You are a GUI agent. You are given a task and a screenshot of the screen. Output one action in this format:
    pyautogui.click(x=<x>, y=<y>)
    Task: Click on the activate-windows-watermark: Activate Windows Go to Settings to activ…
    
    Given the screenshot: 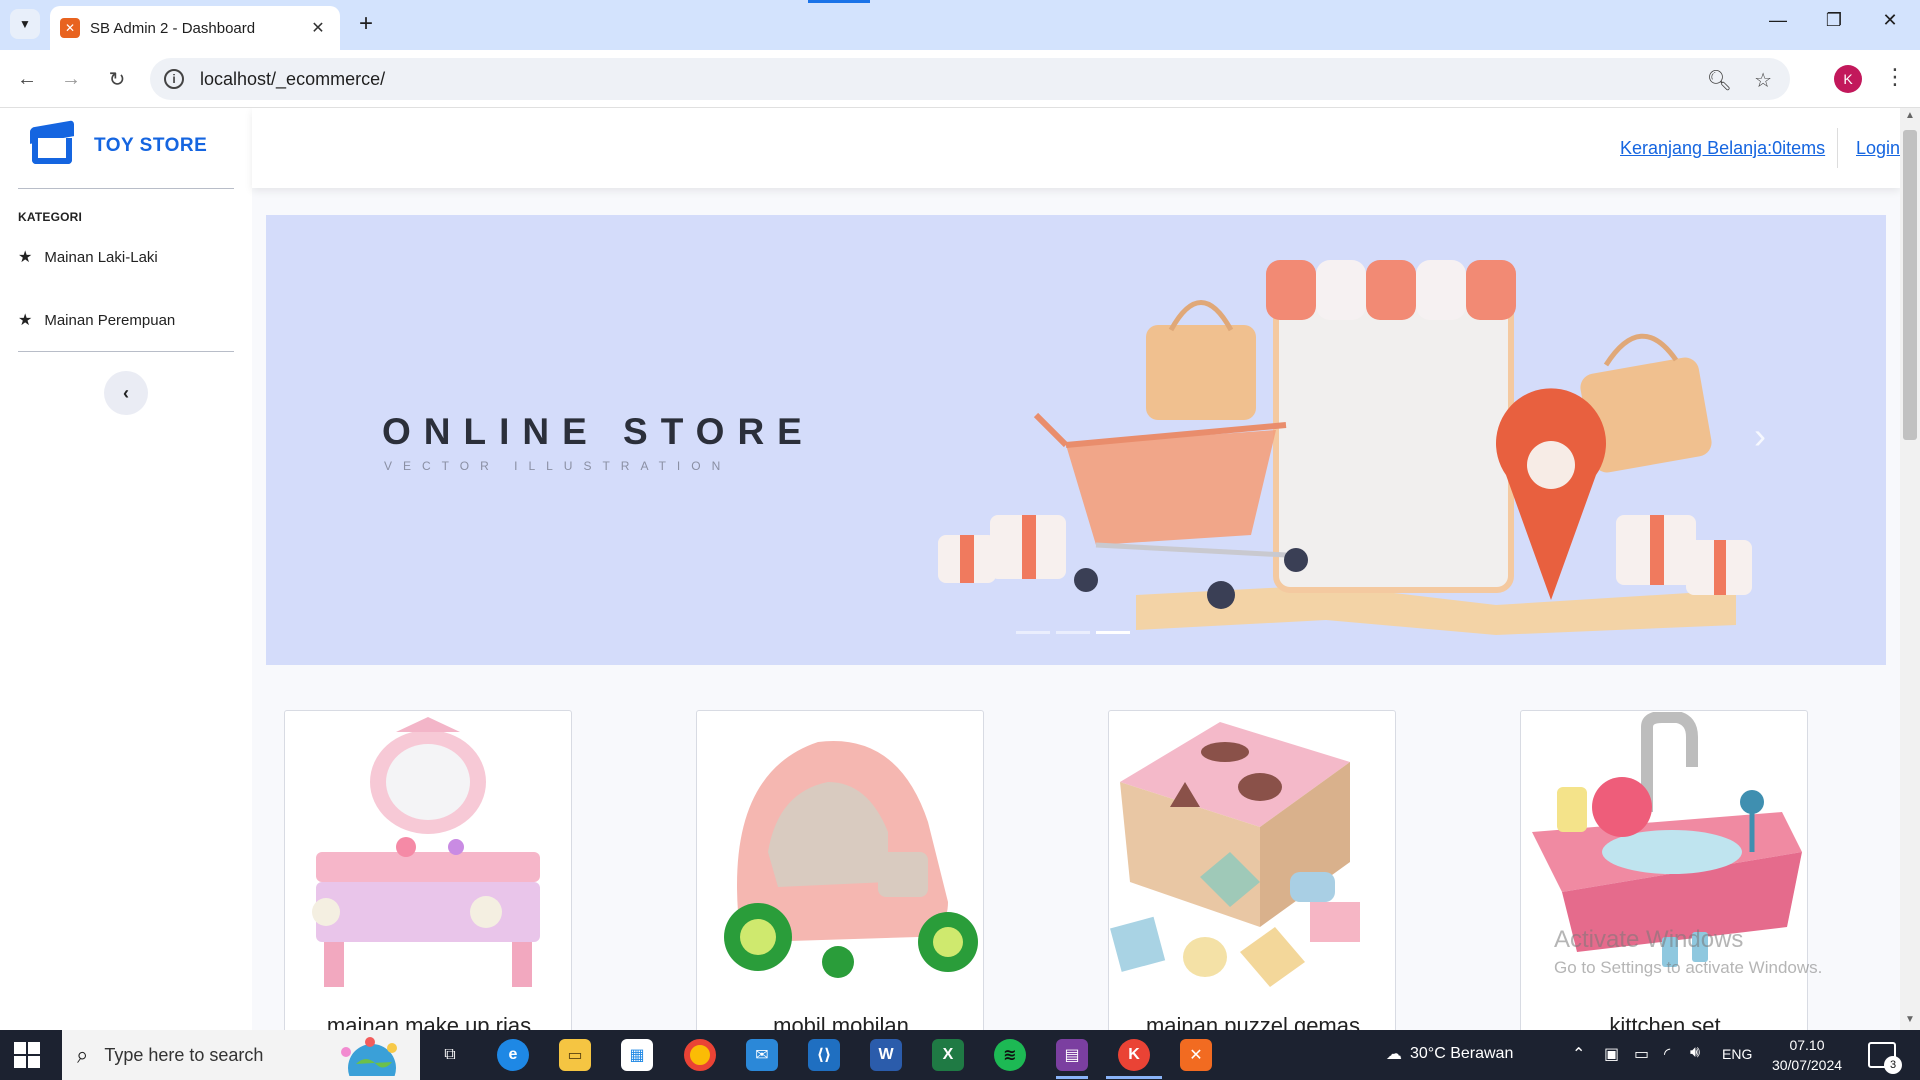 What is the action you would take?
    pyautogui.click(x=1688, y=952)
    